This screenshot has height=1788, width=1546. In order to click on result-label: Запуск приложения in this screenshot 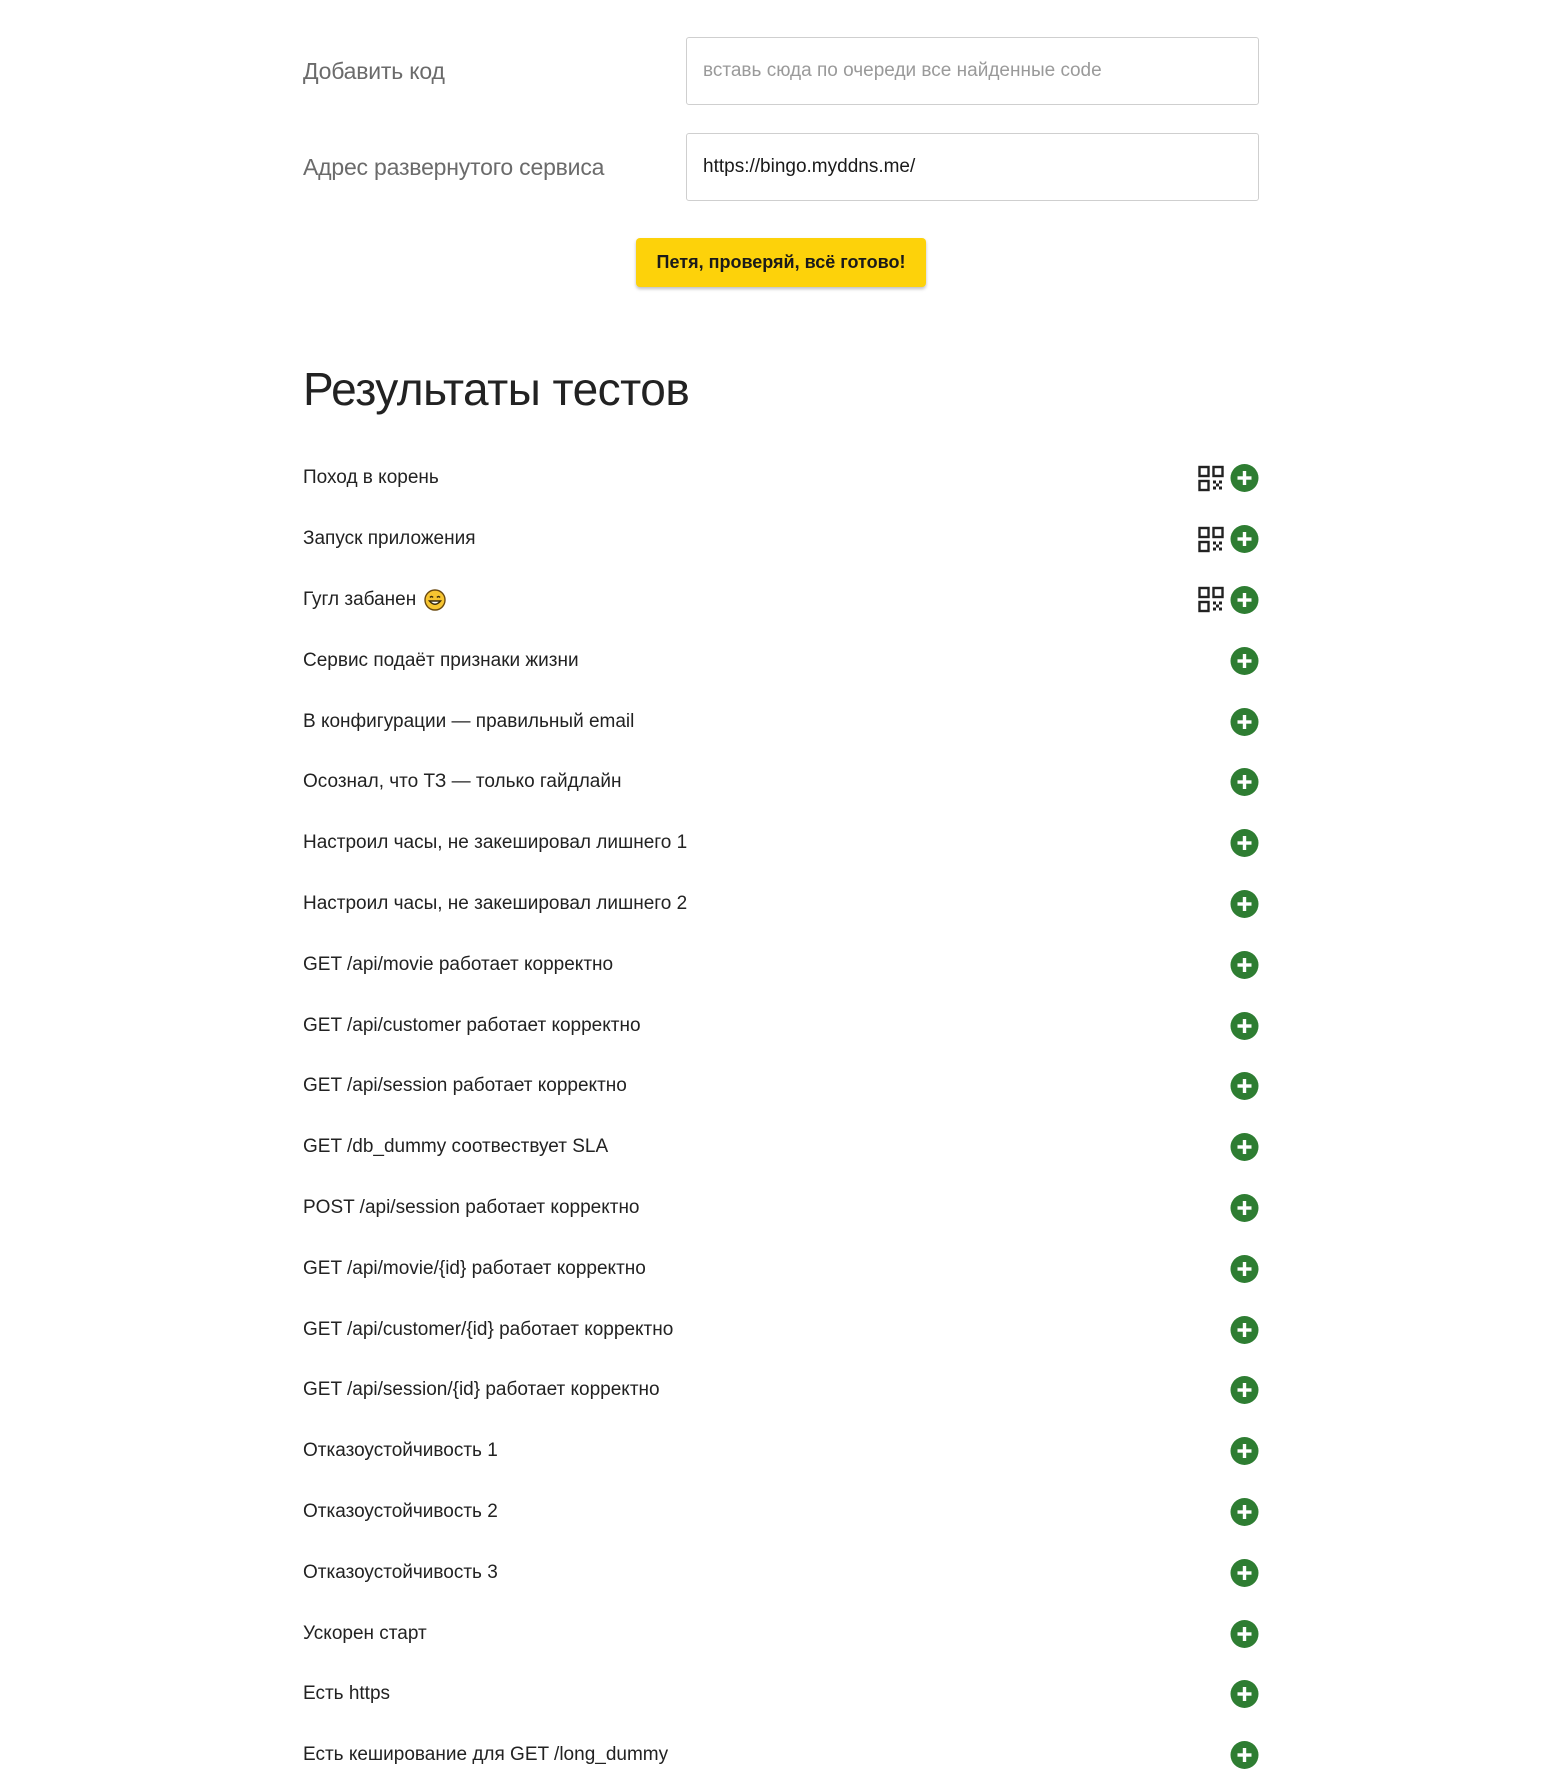, I will do `click(389, 539)`.